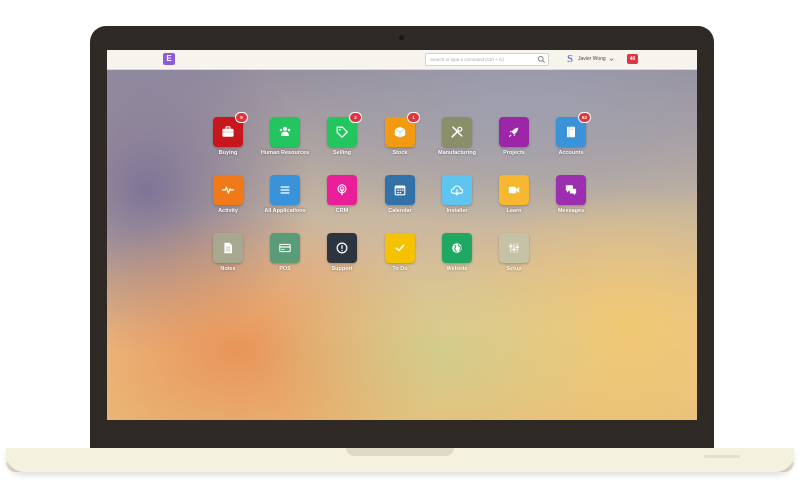  What do you see at coordinates (571, 153) in the screenshot?
I see `app-label: Accounts` at bounding box center [571, 153].